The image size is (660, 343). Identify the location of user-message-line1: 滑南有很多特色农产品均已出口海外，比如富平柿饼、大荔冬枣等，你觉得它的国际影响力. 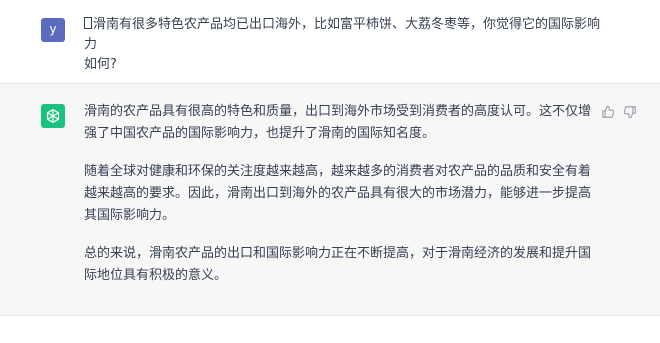
(342, 34).